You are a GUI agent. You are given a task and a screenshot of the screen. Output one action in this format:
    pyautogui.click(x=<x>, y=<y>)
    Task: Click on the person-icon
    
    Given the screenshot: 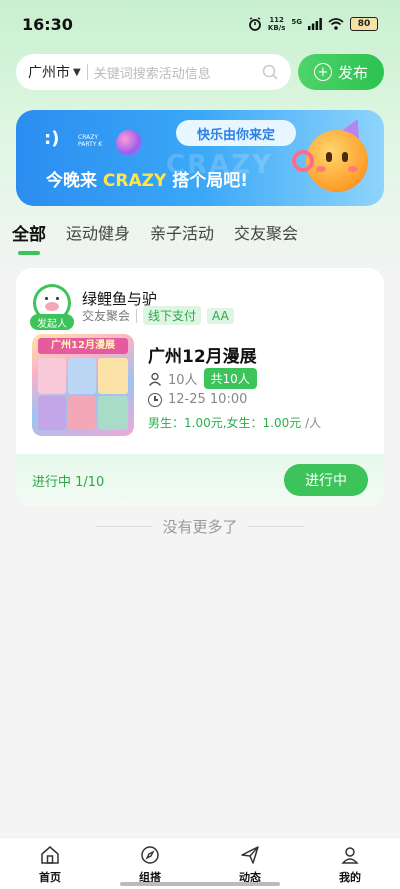 What is the action you would take?
    pyautogui.click(x=155, y=379)
    